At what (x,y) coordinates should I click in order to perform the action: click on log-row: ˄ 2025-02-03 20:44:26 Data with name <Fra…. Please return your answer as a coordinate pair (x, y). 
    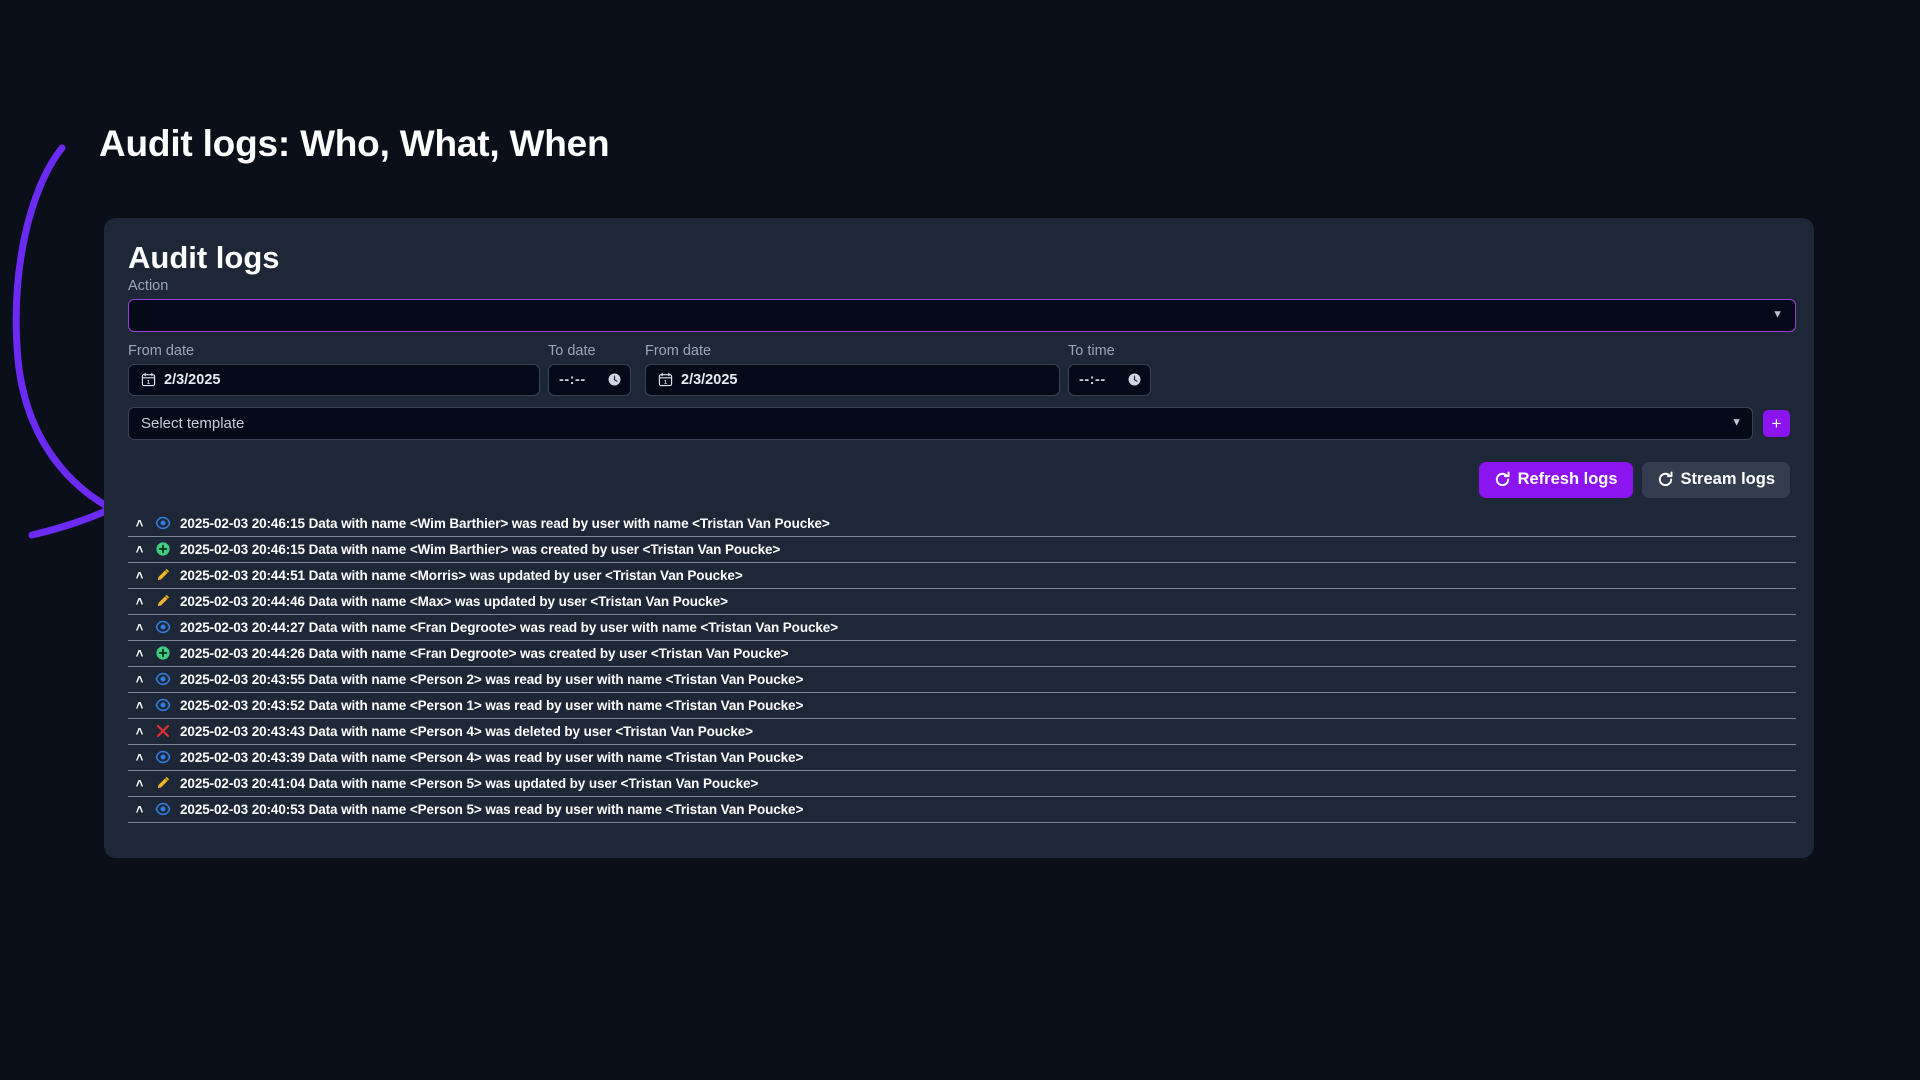
    Looking at the image, I should click on (962, 654).